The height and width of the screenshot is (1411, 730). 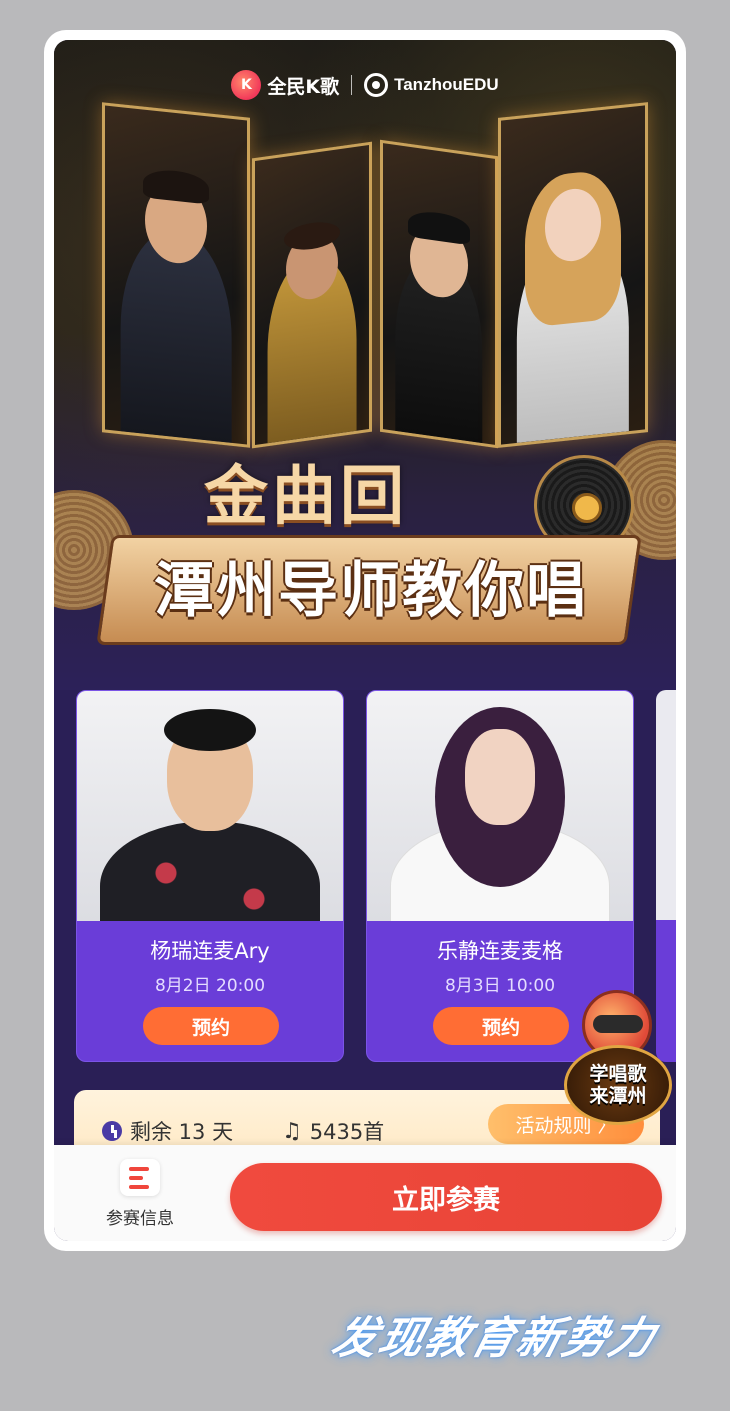 What do you see at coordinates (140, 1219) in the screenshot?
I see `contest-info-tab-label: 参赛信息` at bounding box center [140, 1219].